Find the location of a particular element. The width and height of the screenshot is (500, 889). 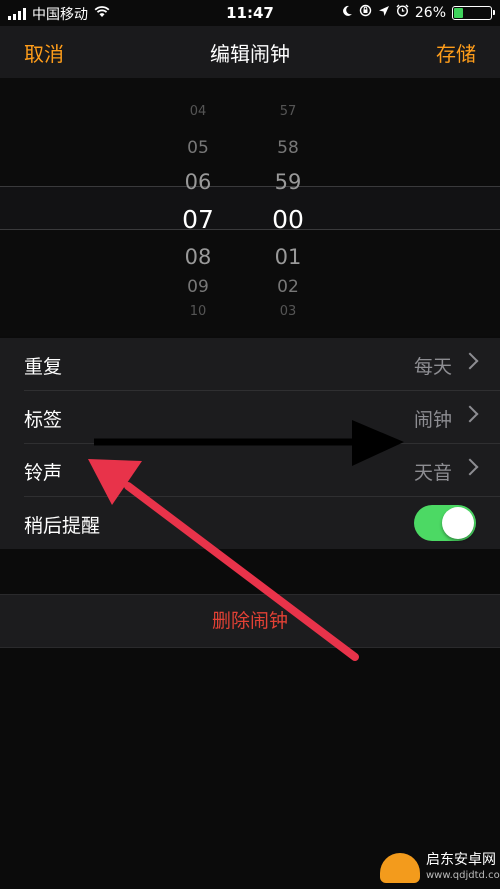

label-label: 标签 is located at coordinates (43, 420).